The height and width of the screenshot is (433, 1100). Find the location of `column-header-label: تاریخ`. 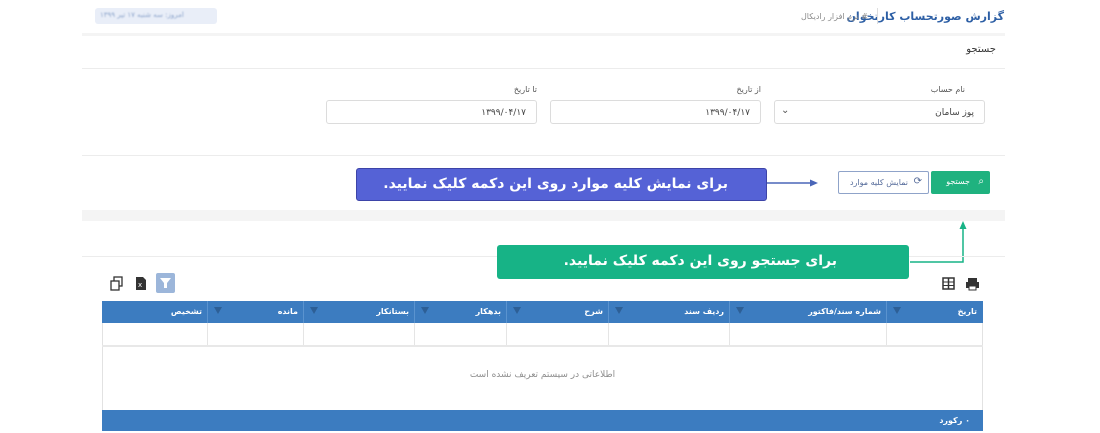

column-header-label: تاریخ is located at coordinates (967, 311).